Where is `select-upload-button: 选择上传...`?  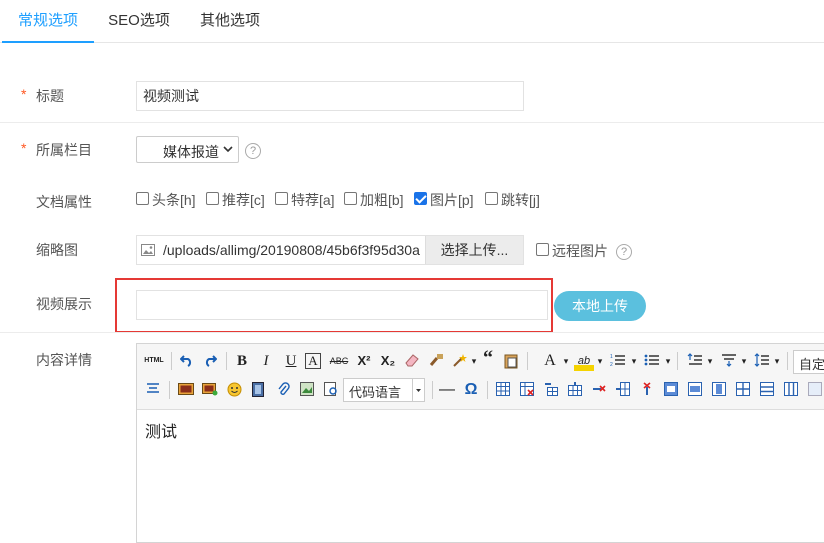
select-upload-button: 选择上传... is located at coordinates (474, 250).